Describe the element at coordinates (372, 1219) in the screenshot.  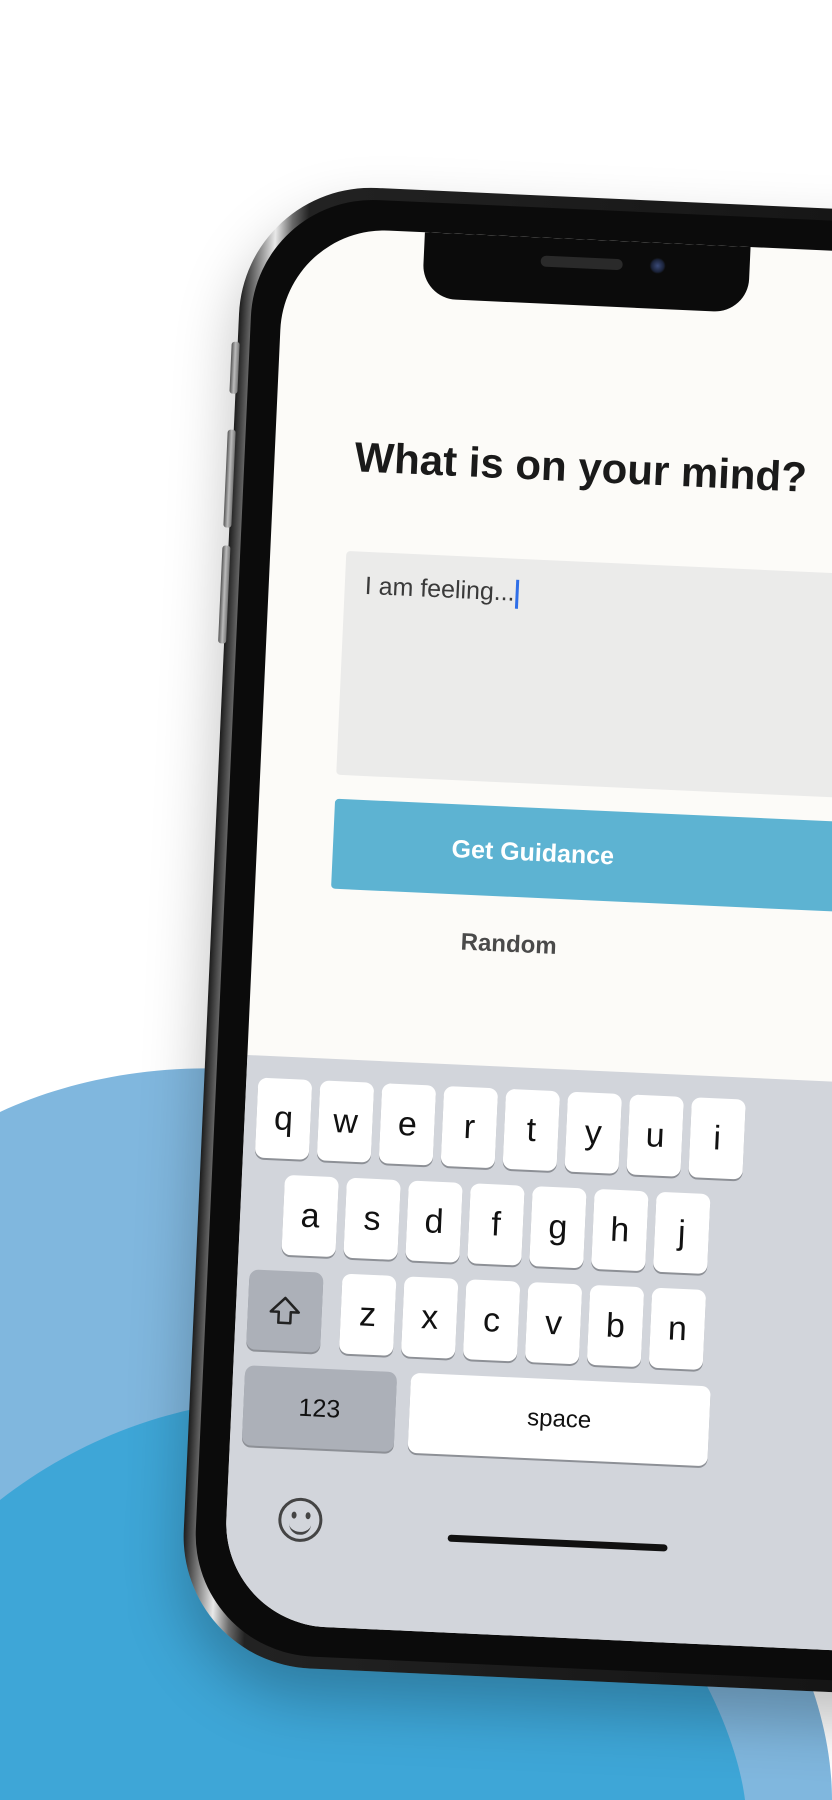
I see `key-s: s` at that location.